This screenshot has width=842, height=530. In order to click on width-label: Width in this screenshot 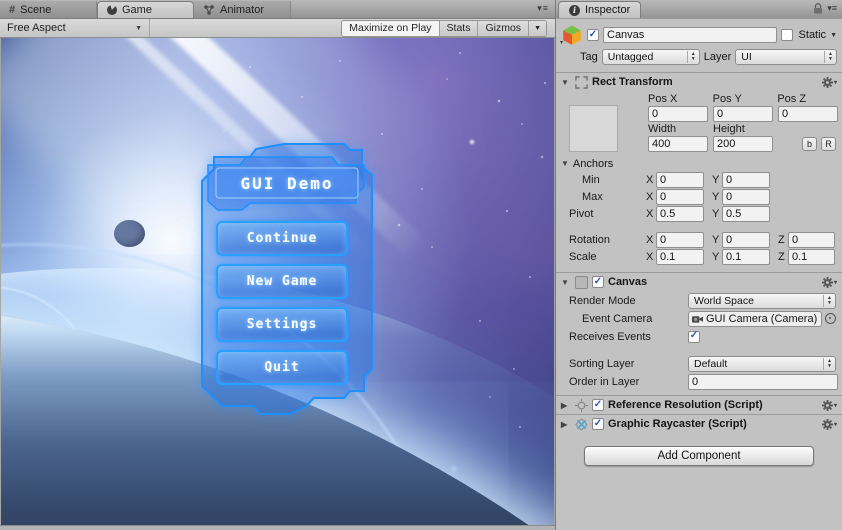, I will do `click(662, 128)`.